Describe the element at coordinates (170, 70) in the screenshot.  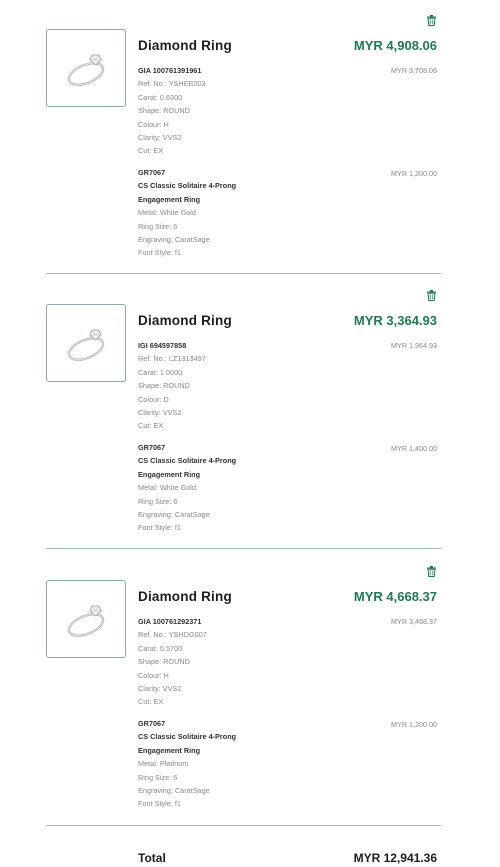
I see `diamond-certificate: GIA 100761391961` at that location.